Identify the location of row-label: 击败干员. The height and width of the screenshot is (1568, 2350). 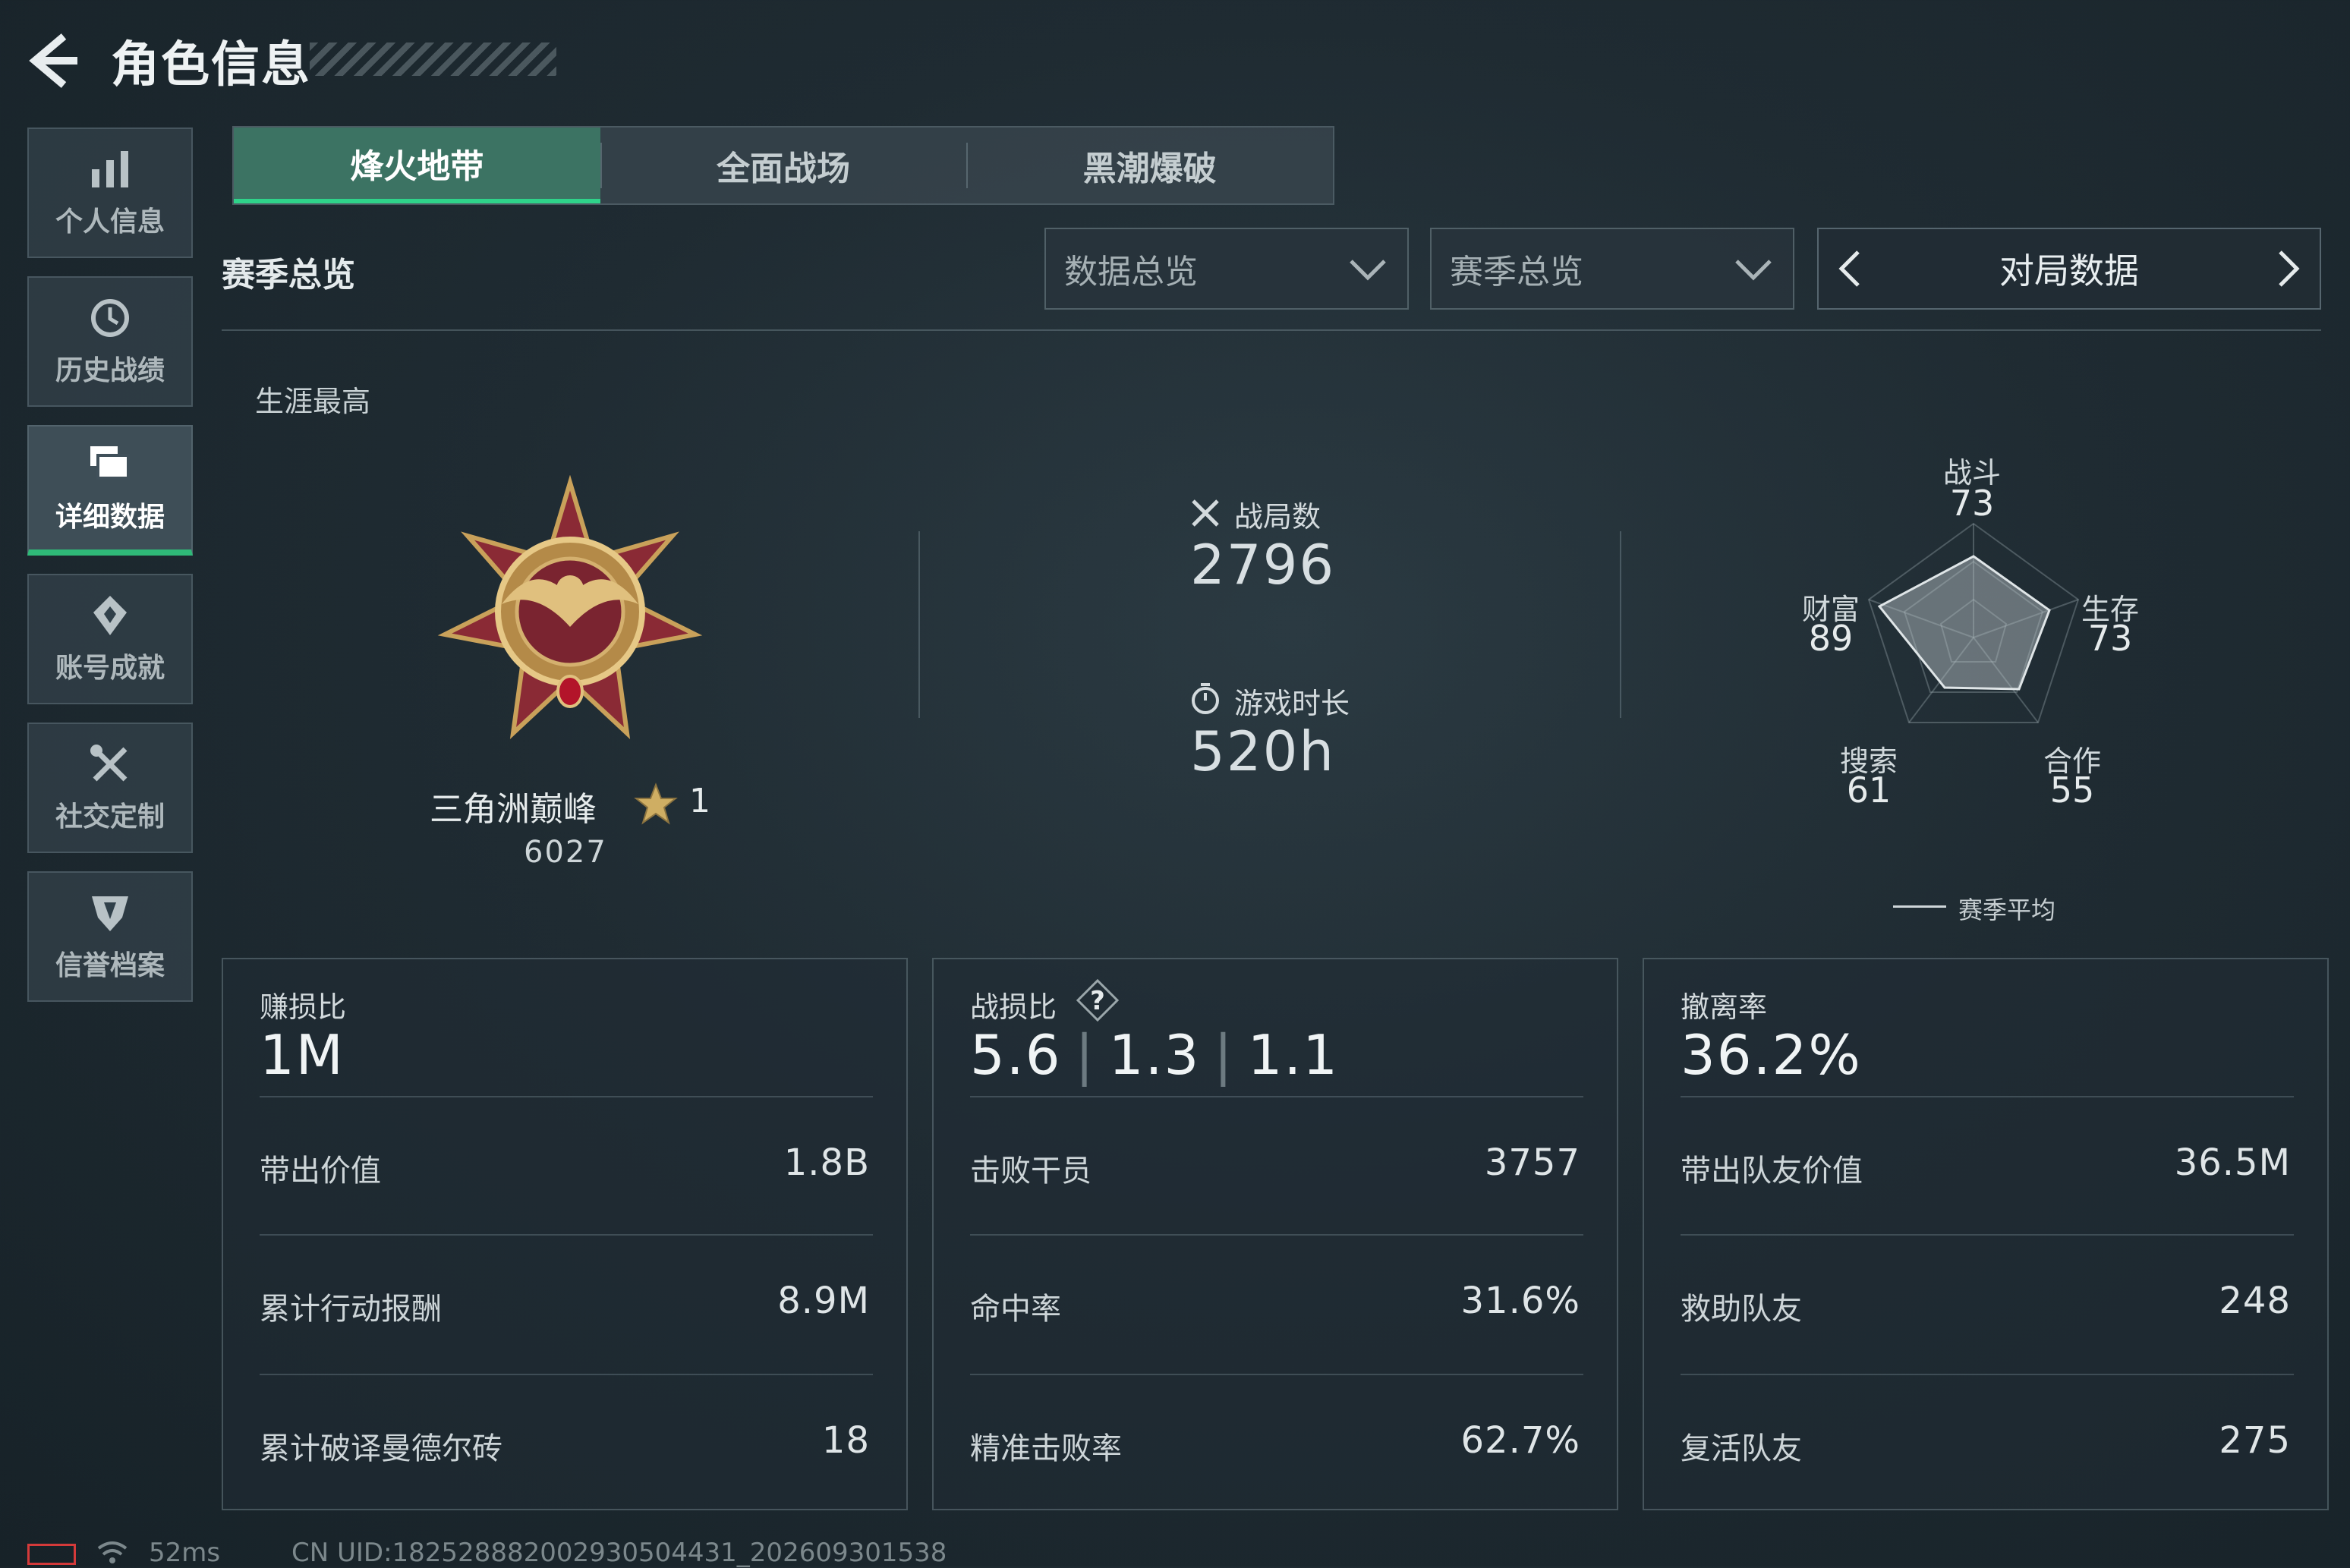
(1031, 1171).